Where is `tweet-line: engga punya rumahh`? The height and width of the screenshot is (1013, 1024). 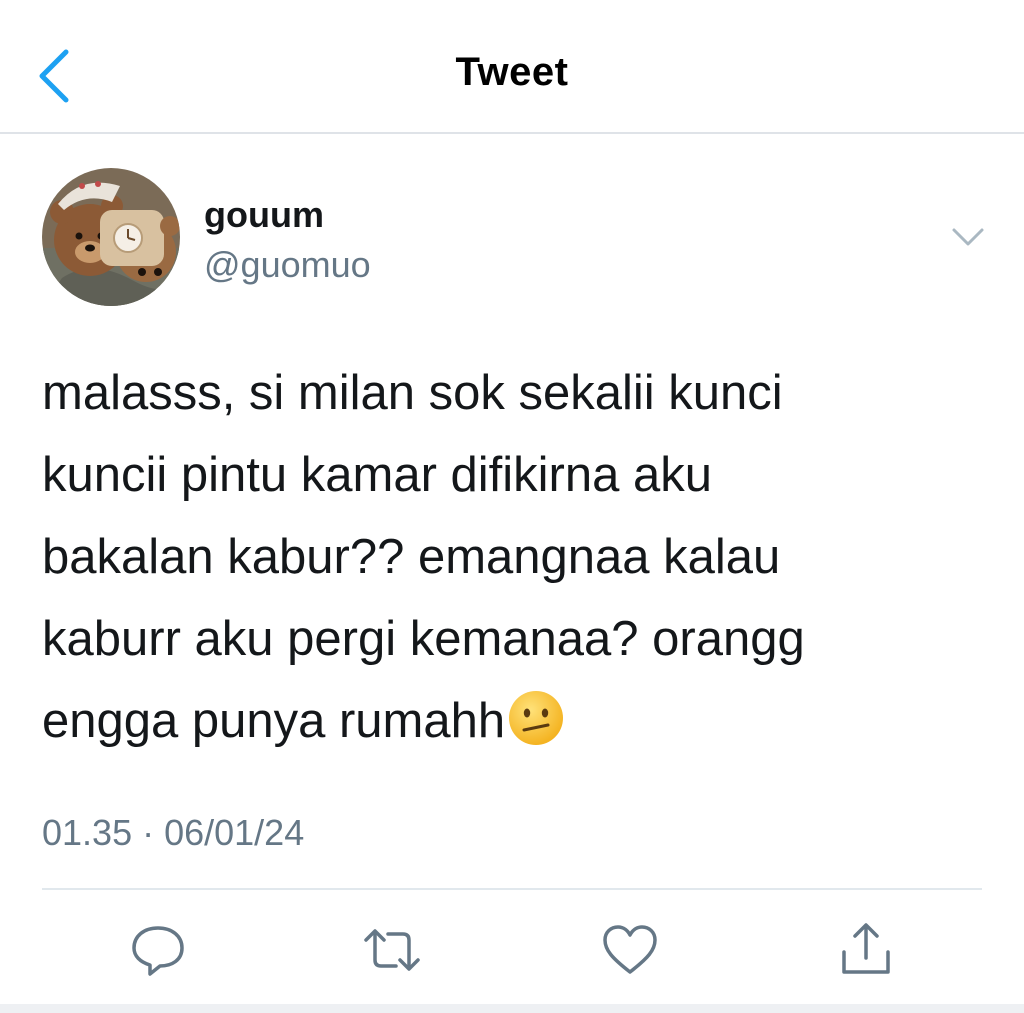
tweet-line: engga punya rumahh is located at coordinates (274, 721).